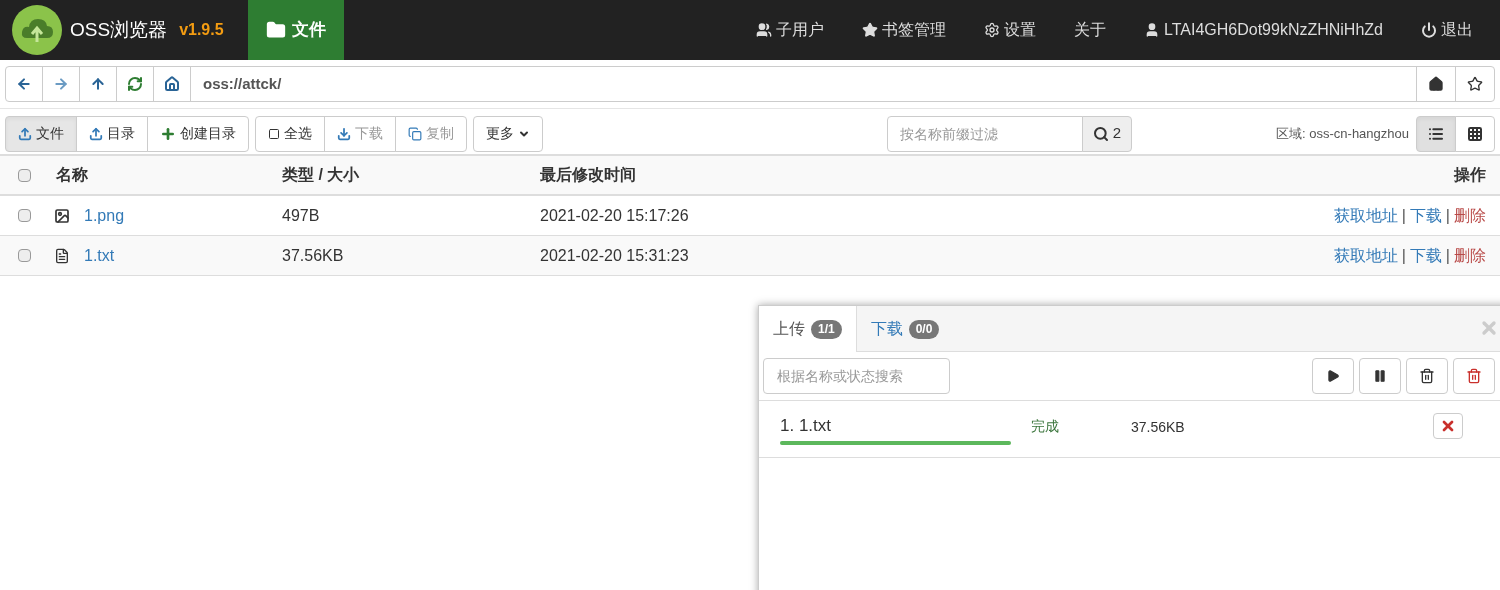  I want to click on checkbox-icon, so click(274, 133).